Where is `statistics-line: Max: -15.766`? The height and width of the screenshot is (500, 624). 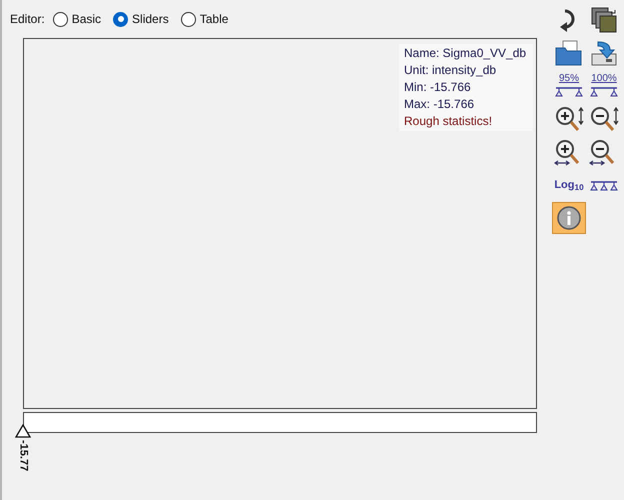
statistics-line: Max: -15.766 is located at coordinates (440, 104).